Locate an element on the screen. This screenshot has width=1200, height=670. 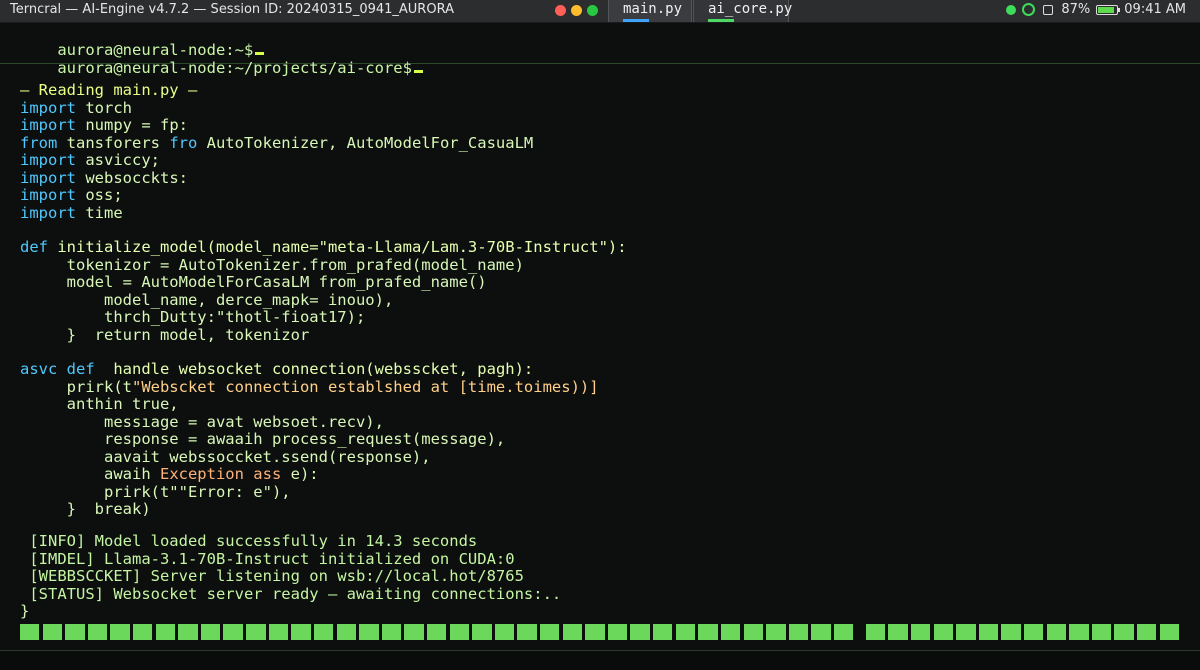
progress-bar is located at coordinates (600, 632).